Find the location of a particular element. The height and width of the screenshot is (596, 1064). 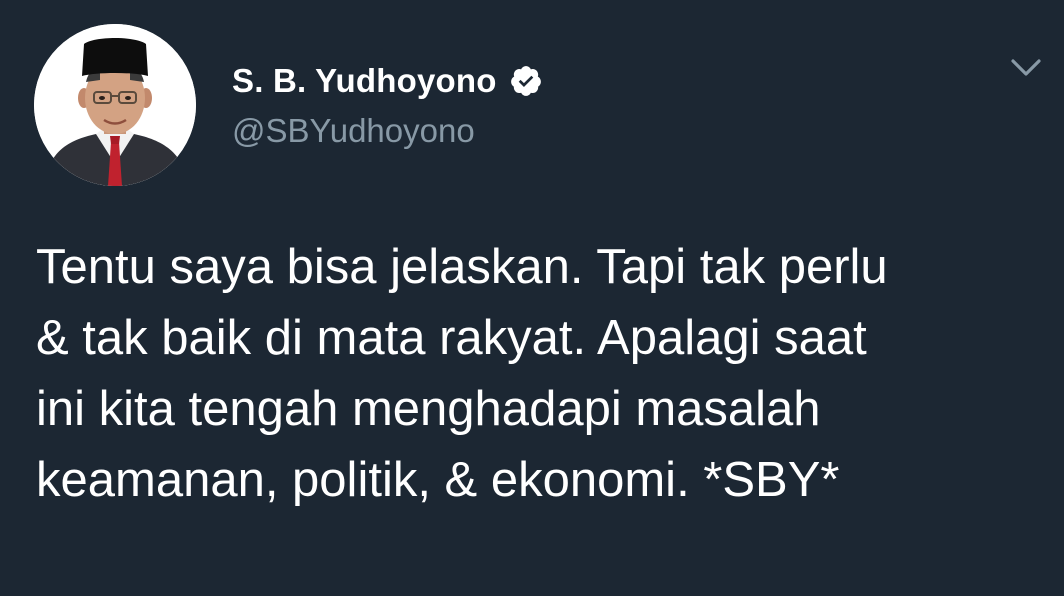

profile-photo is located at coordinates (115, 105).